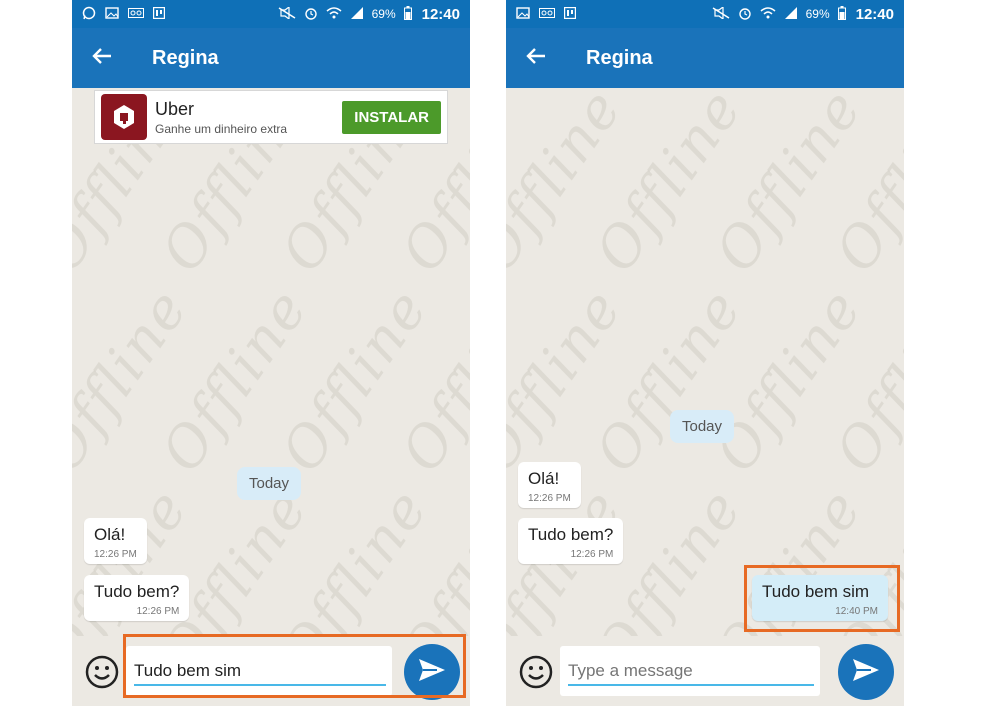  What do you see at coordinates (271, 117) in the screenshot?
I see `ad-banner: Uber Ganhe um dinheiro extra INSTALAR` at bounding box center [271, 117].